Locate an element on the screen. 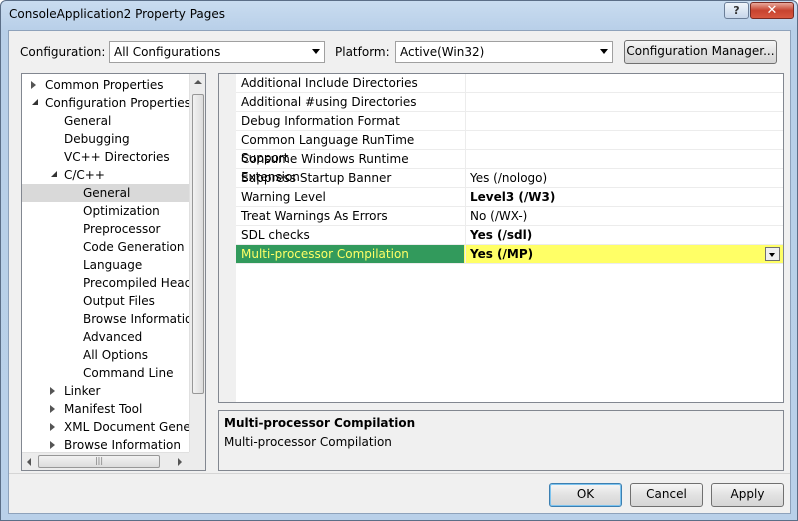  property-name: SDL checks is located at coordinates (275, 235).